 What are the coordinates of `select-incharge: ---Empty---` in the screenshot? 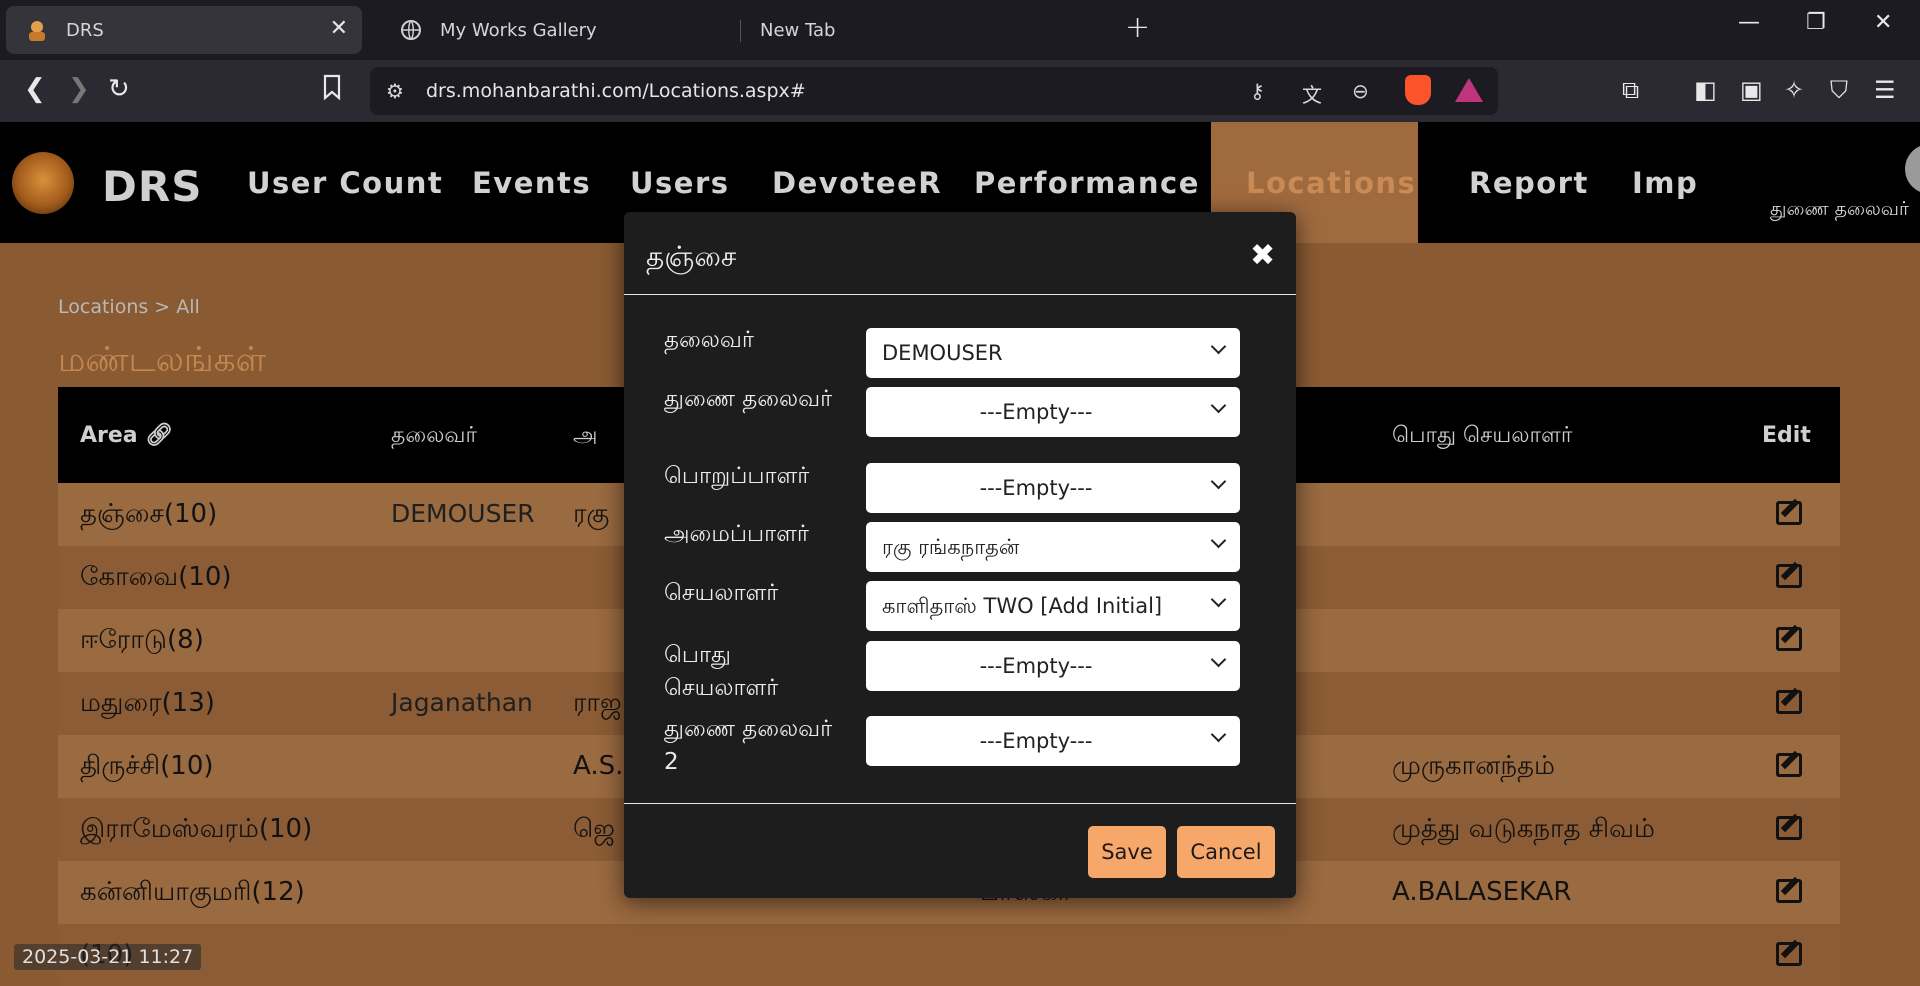 It's located at (1053, 488).